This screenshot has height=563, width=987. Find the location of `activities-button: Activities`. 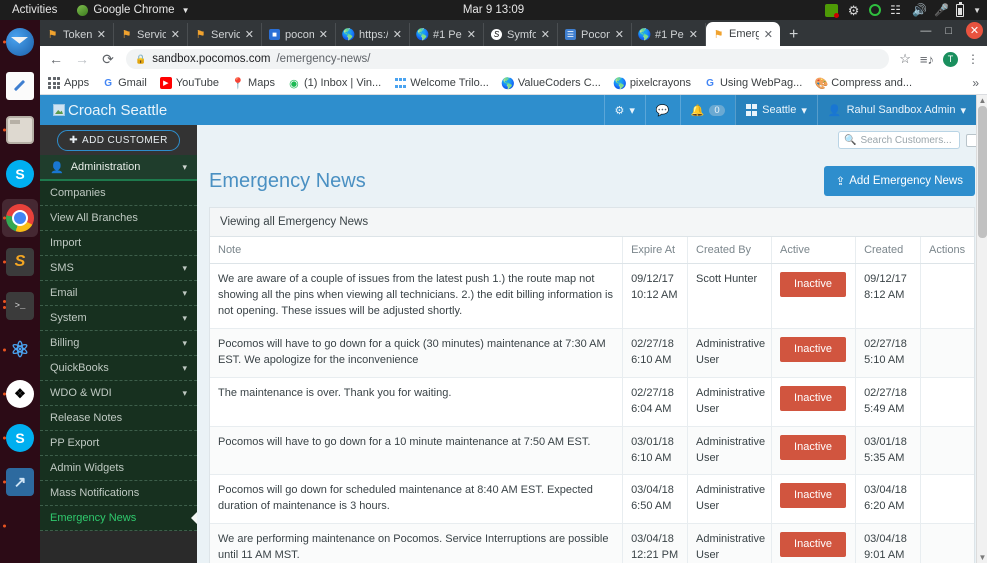

activities-button: Activities is located at coordinates (33, 10).